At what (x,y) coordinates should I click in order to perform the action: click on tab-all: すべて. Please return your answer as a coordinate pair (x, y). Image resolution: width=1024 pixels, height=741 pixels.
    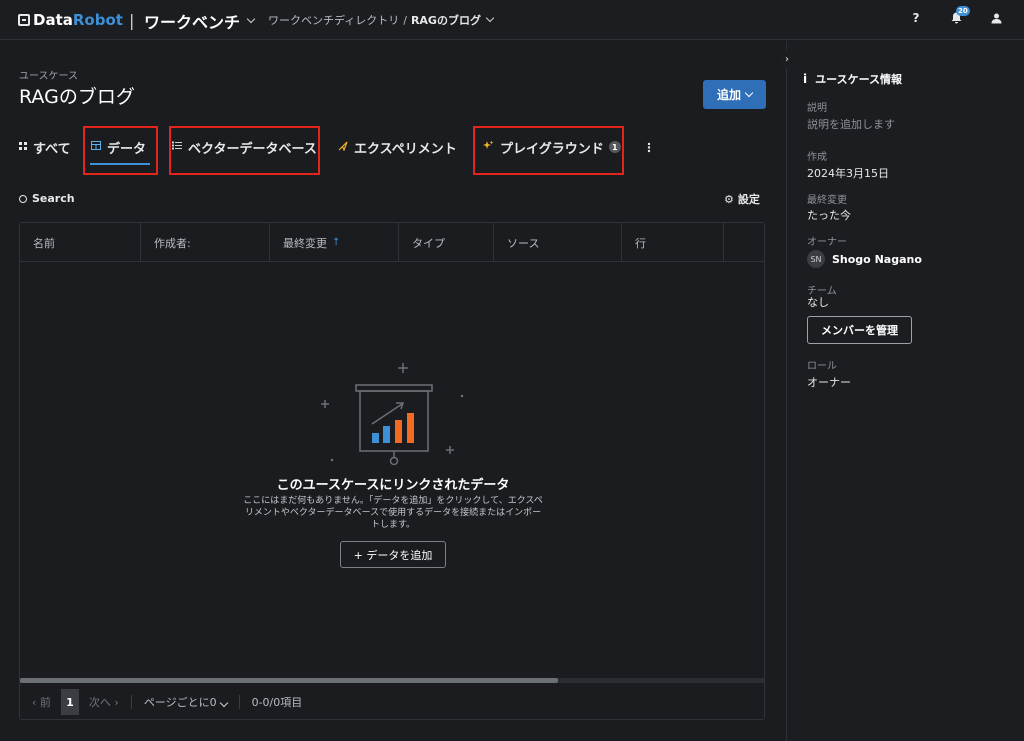
    Looking at the image, I should click on (45, 147).